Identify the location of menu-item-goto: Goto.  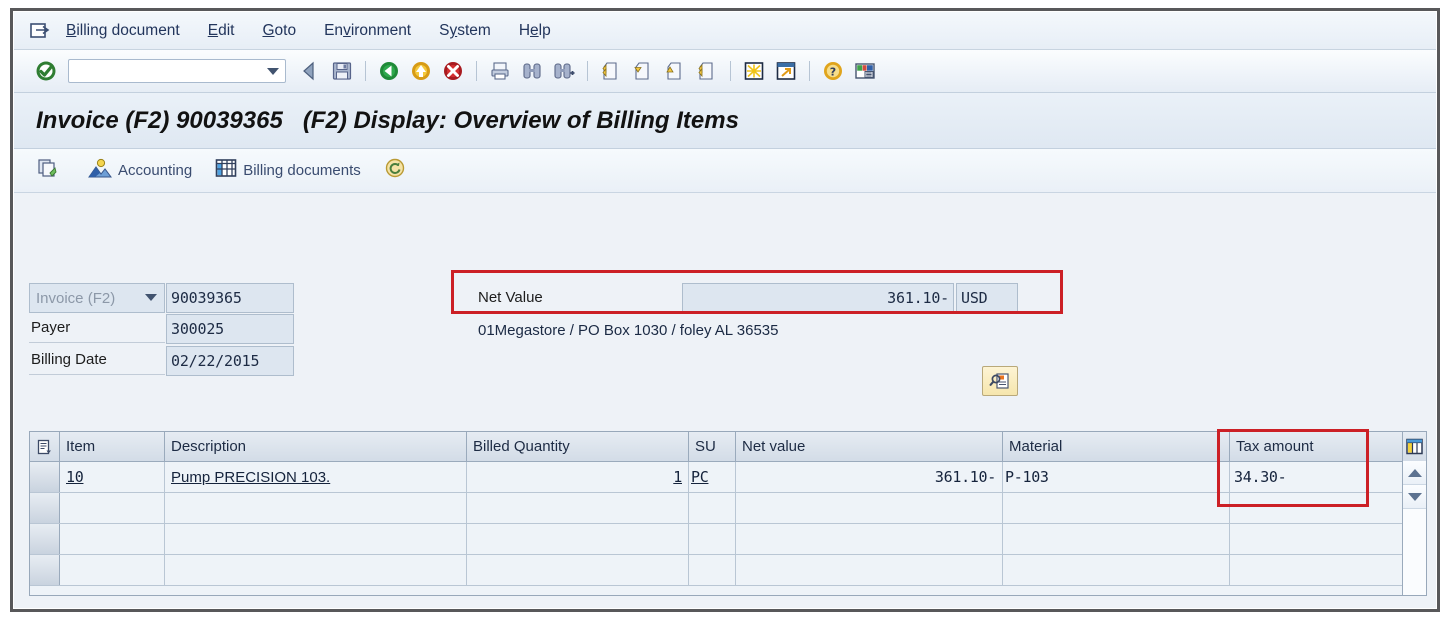
(279, 31).